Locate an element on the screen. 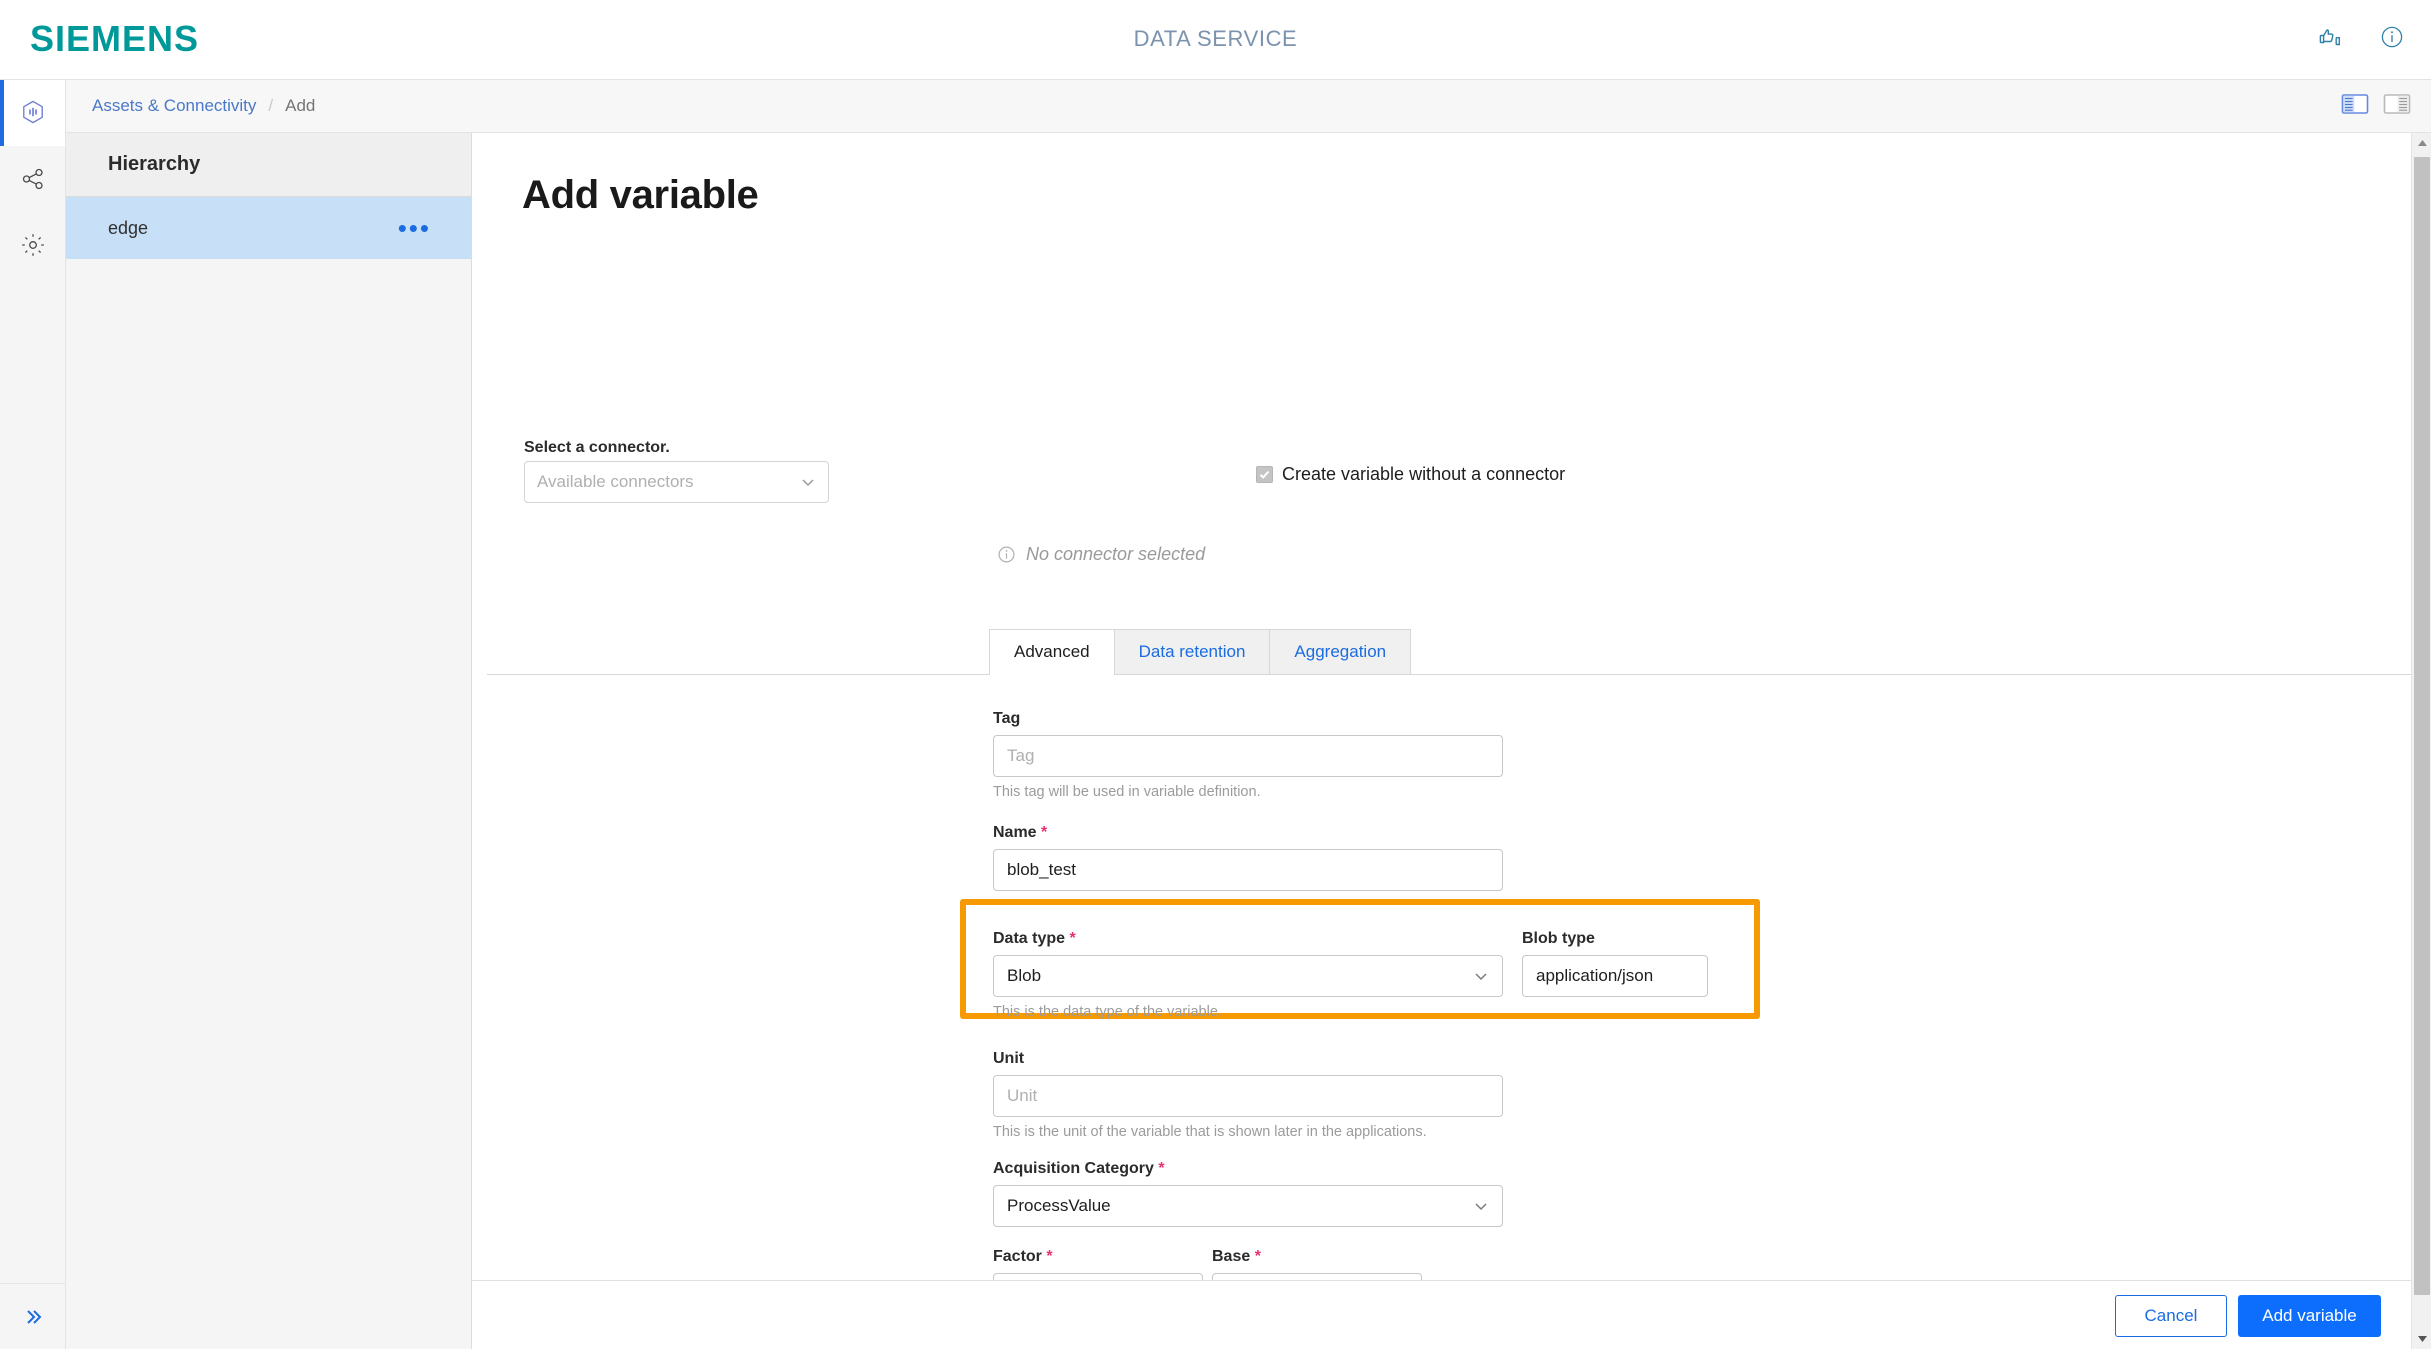 The image size is (2431, 1349). rail-item-settings is located at coordinates (32, 245).